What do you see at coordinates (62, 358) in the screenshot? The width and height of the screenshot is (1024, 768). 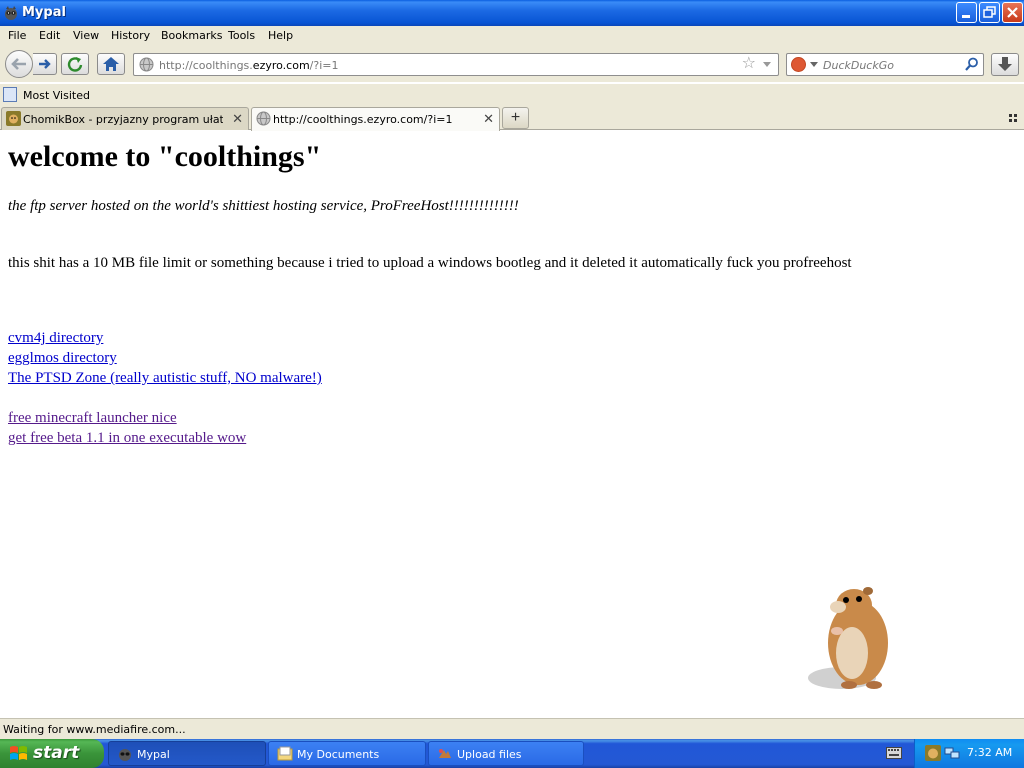 I see `link-egglmos-directory: egglmos directory` at bounding box center [62, 358].